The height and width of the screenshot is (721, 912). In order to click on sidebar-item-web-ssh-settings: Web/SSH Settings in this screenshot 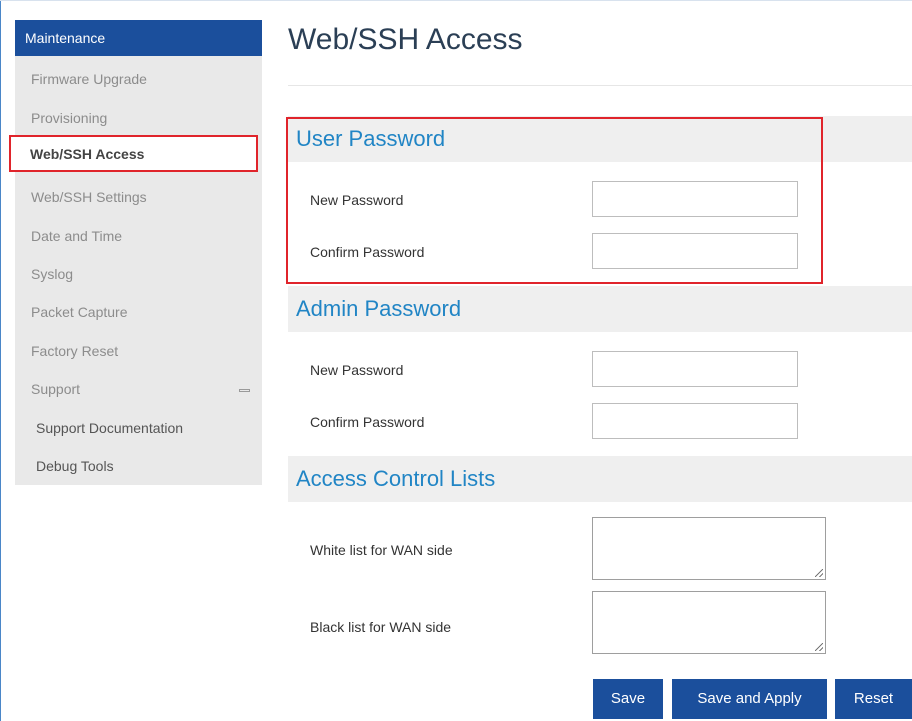, I will do `click(138, 197)`.